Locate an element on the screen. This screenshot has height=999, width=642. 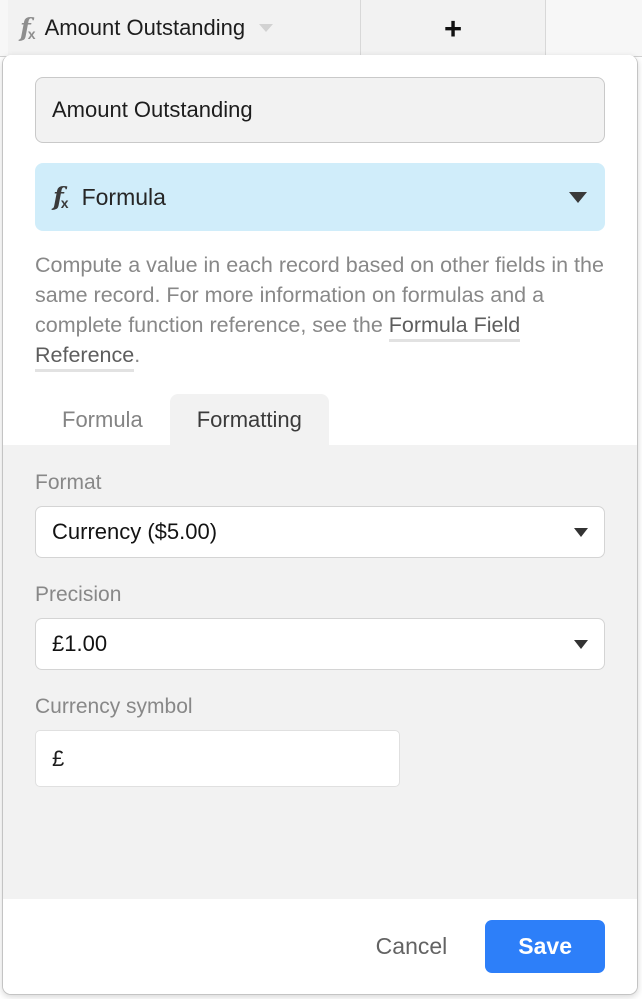
precision-label: Precision is located at coordinates (78, 594).